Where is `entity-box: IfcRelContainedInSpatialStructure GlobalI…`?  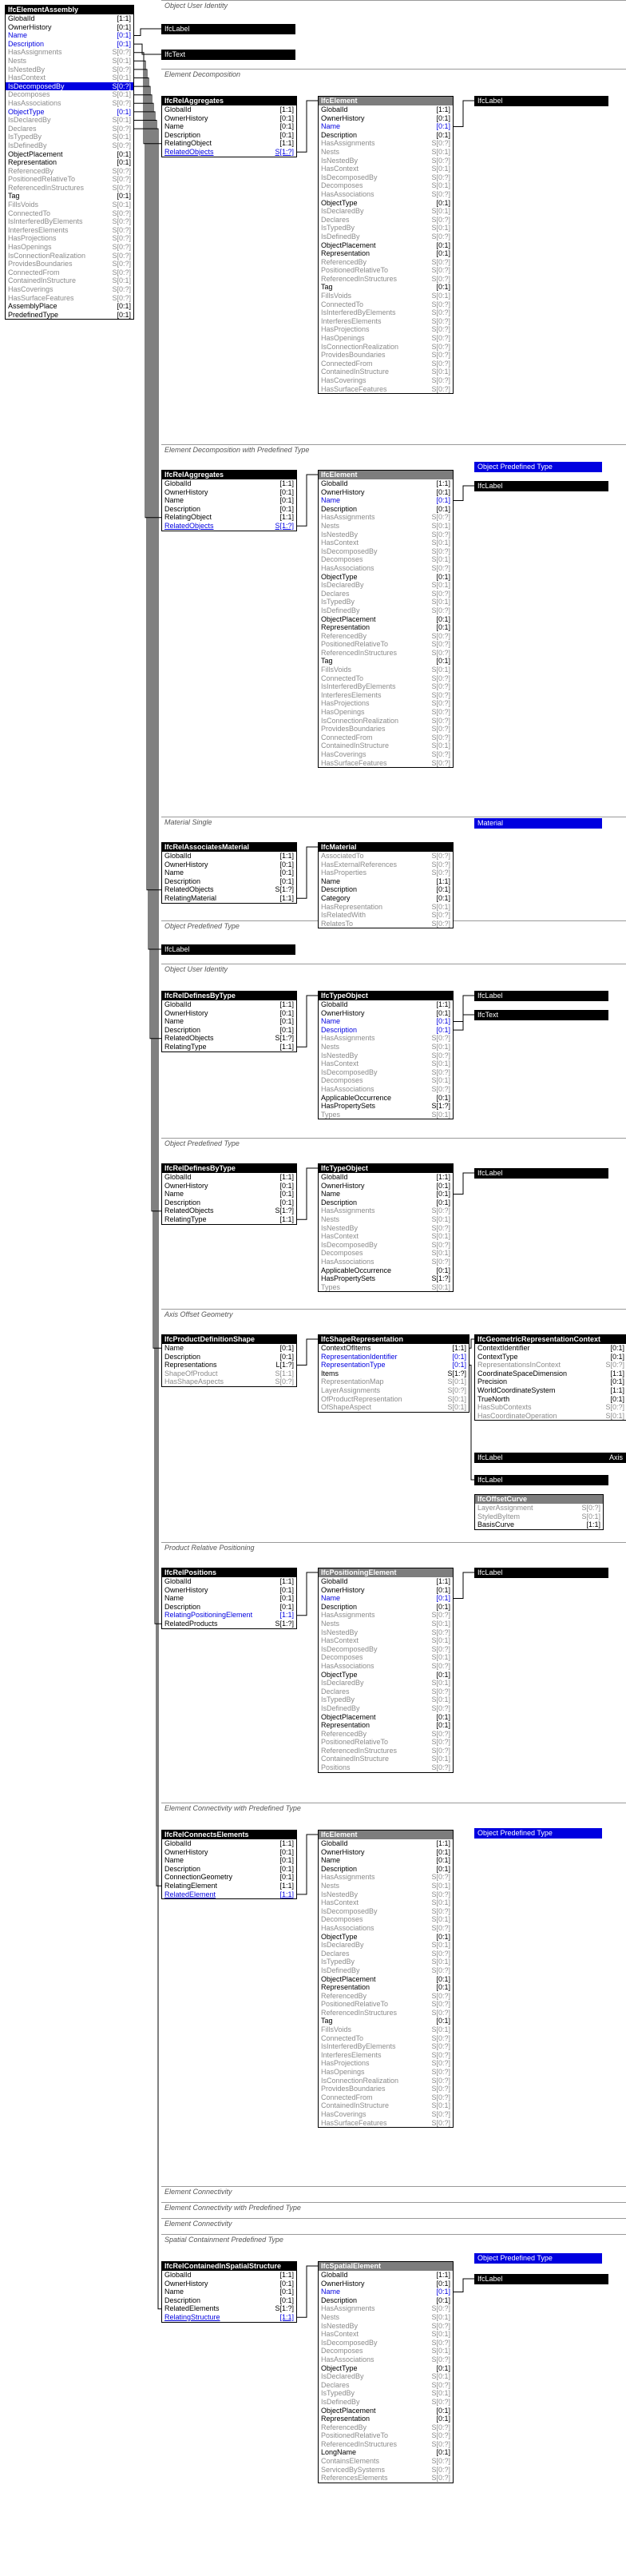
entity-box: IfcRelContainedInSpatialStructure GlobalI… is located at coordinates (229, 2292).